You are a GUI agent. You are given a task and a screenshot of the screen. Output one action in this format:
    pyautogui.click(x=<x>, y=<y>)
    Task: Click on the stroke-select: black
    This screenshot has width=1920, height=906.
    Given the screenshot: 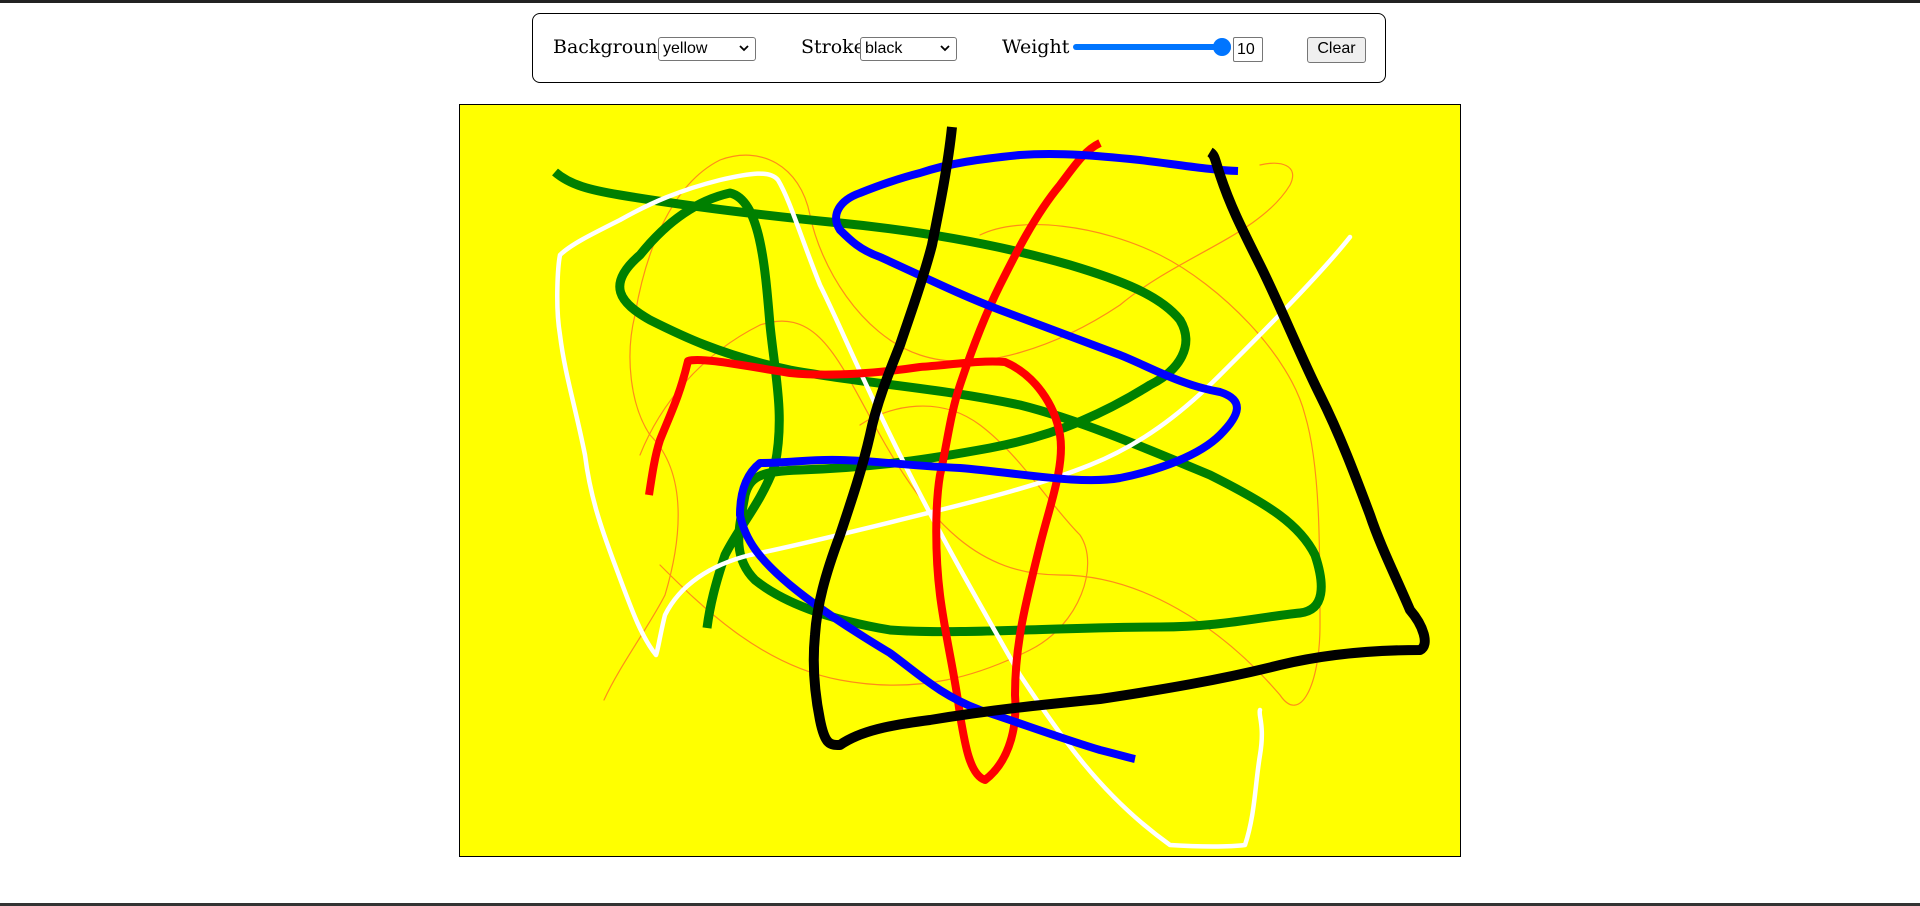 What is the action you would take?
    pyautogui.click(x=908, y=49)
    